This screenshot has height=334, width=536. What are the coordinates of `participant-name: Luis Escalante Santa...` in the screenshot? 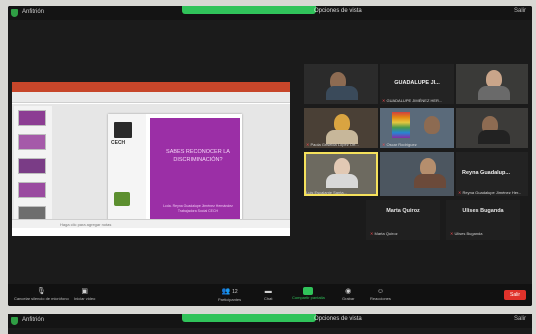 It's located at (326, 192).